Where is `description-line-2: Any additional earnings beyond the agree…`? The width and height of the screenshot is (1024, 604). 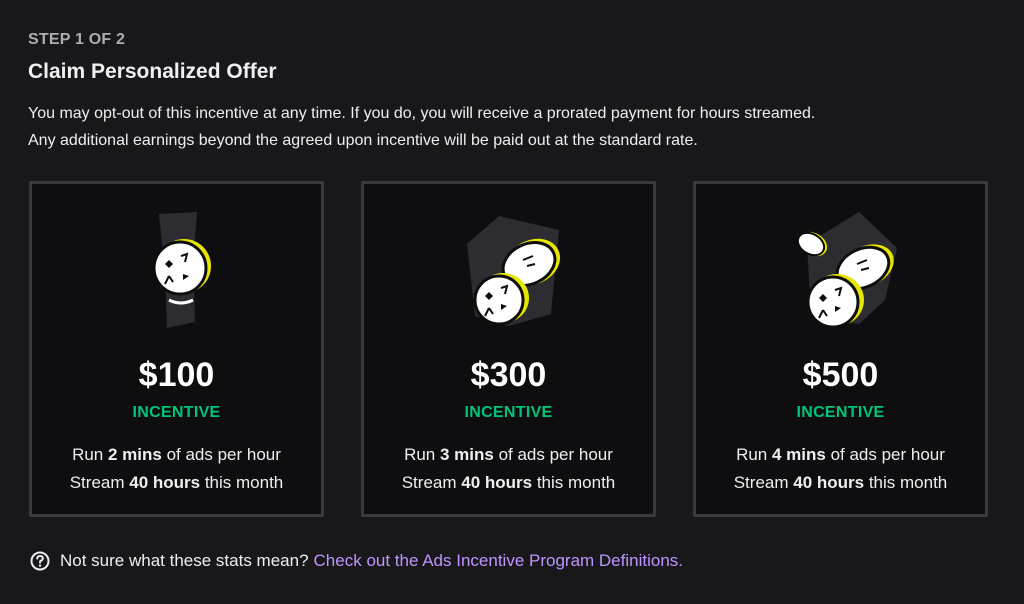 description-line-2: Any additional earnings beyond the agree… is located at coordinates (363, 140).